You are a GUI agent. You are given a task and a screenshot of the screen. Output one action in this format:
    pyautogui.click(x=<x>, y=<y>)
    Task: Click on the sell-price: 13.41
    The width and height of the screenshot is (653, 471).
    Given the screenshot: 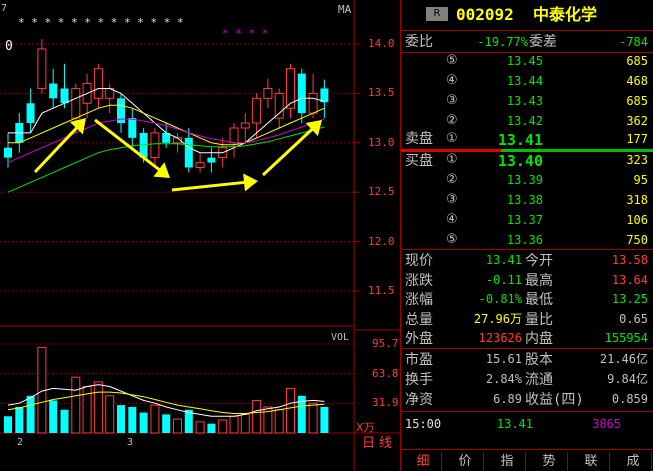 What is the action you would take?
    pyautogui.click(x=520, y=140)
    